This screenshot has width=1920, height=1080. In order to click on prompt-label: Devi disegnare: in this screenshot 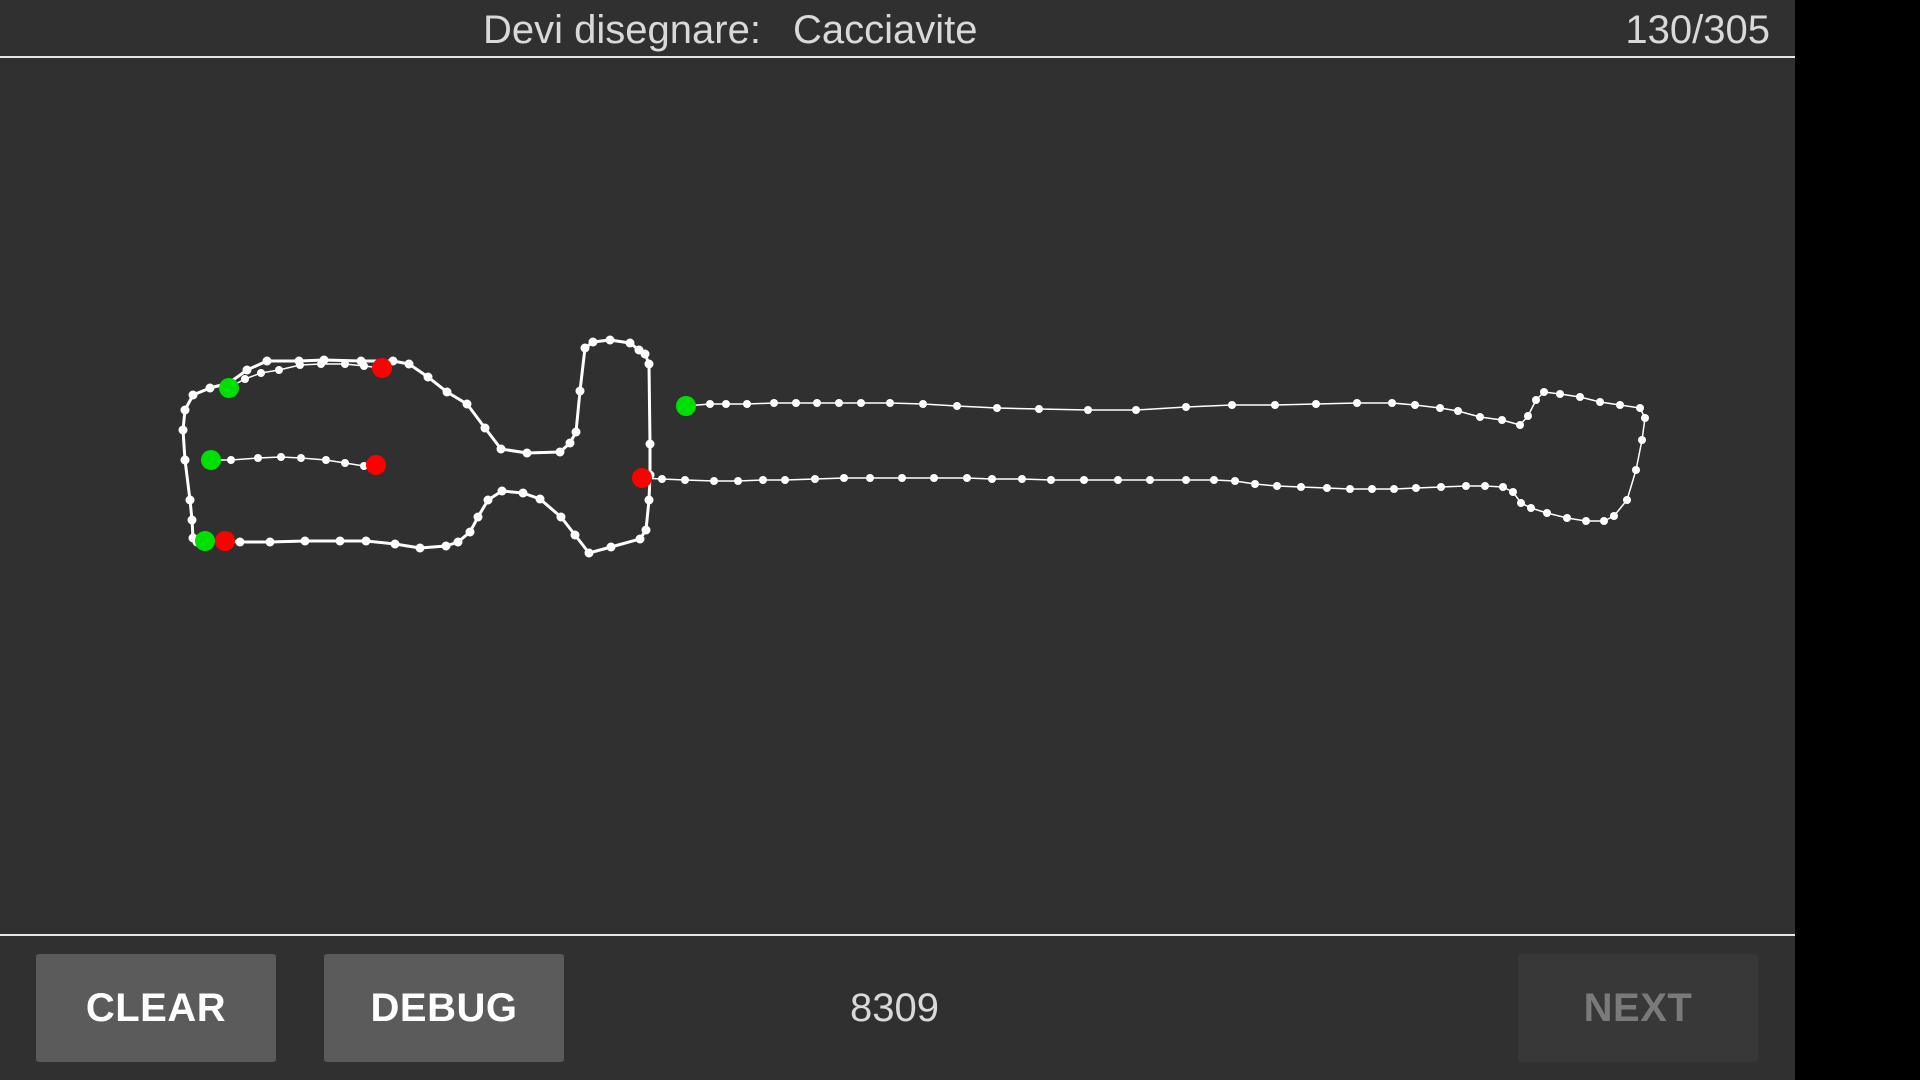, I will do `click(622, 30)`.